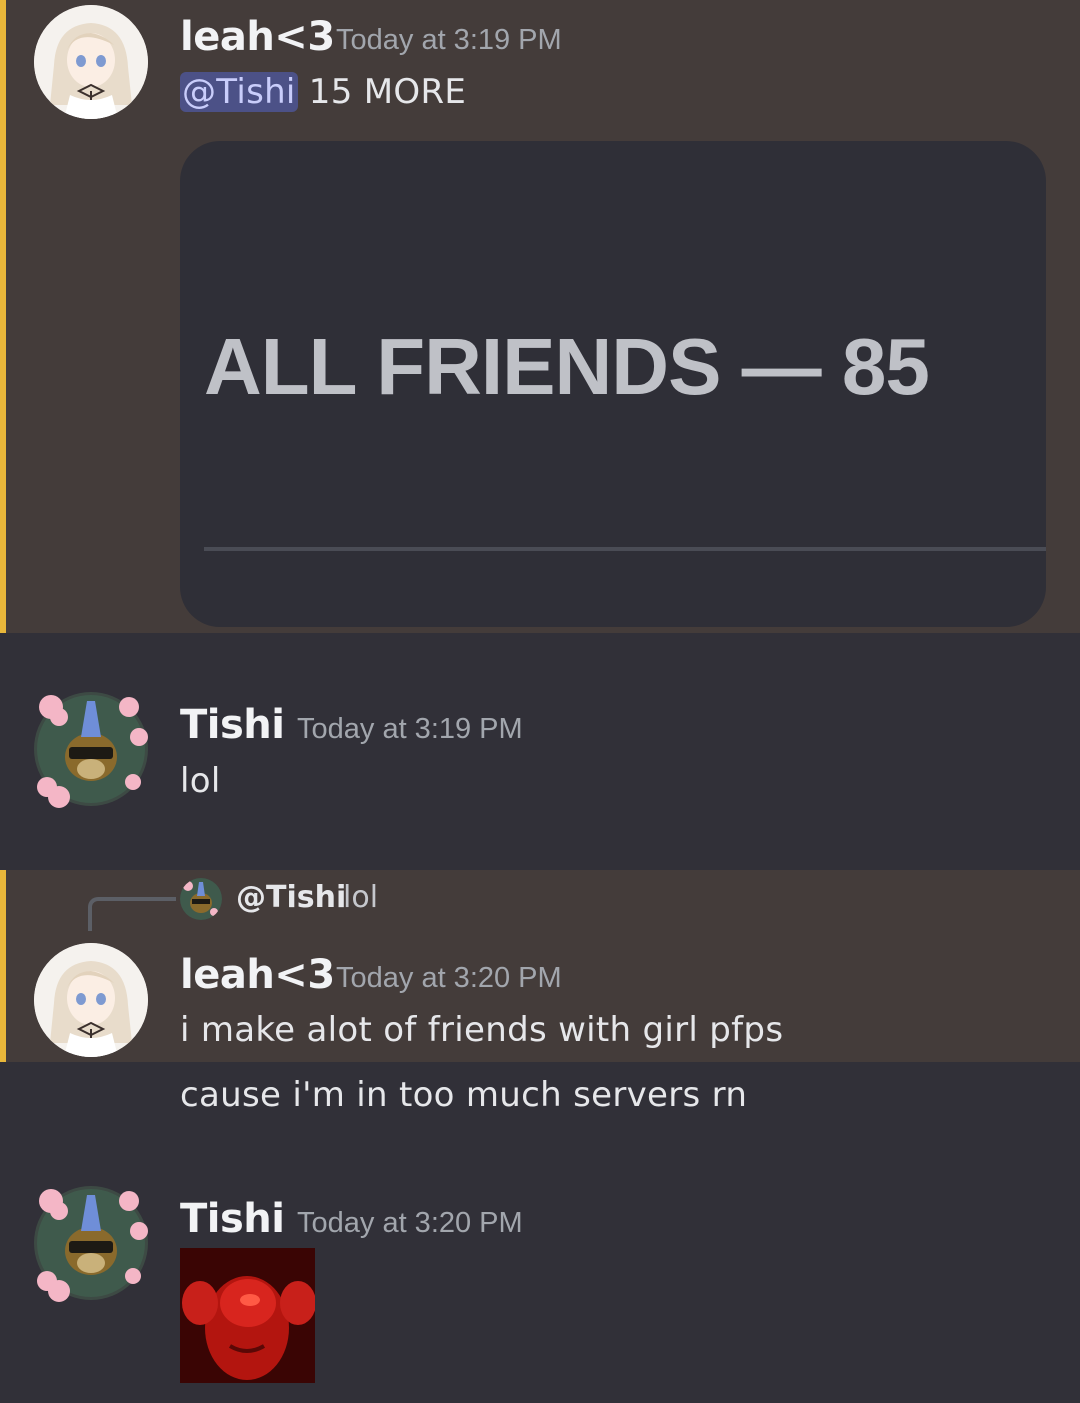 The height and width of the screenshot is (1403, 1080). Describe the element at coordinates (625, 549) in the screenshot. I see `embed-divider` at that location.